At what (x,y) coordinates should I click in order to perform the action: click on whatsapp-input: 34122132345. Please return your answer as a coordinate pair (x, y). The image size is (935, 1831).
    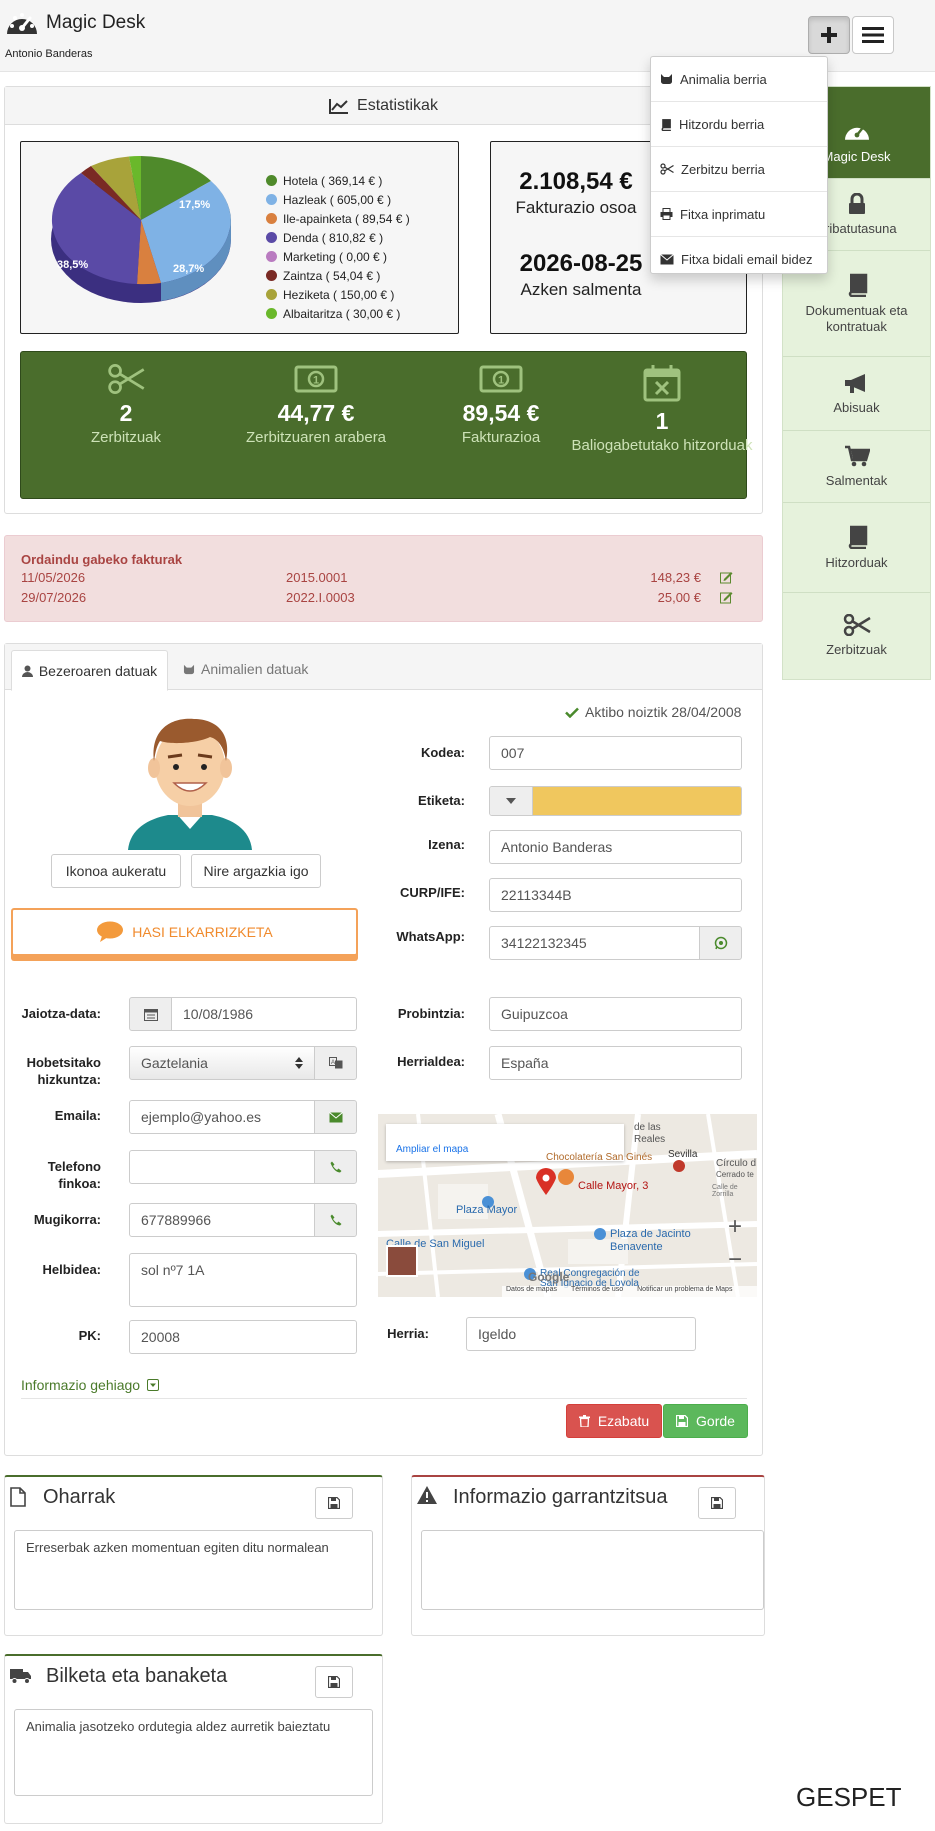
    Looking at the image, I should click on (594, 943).